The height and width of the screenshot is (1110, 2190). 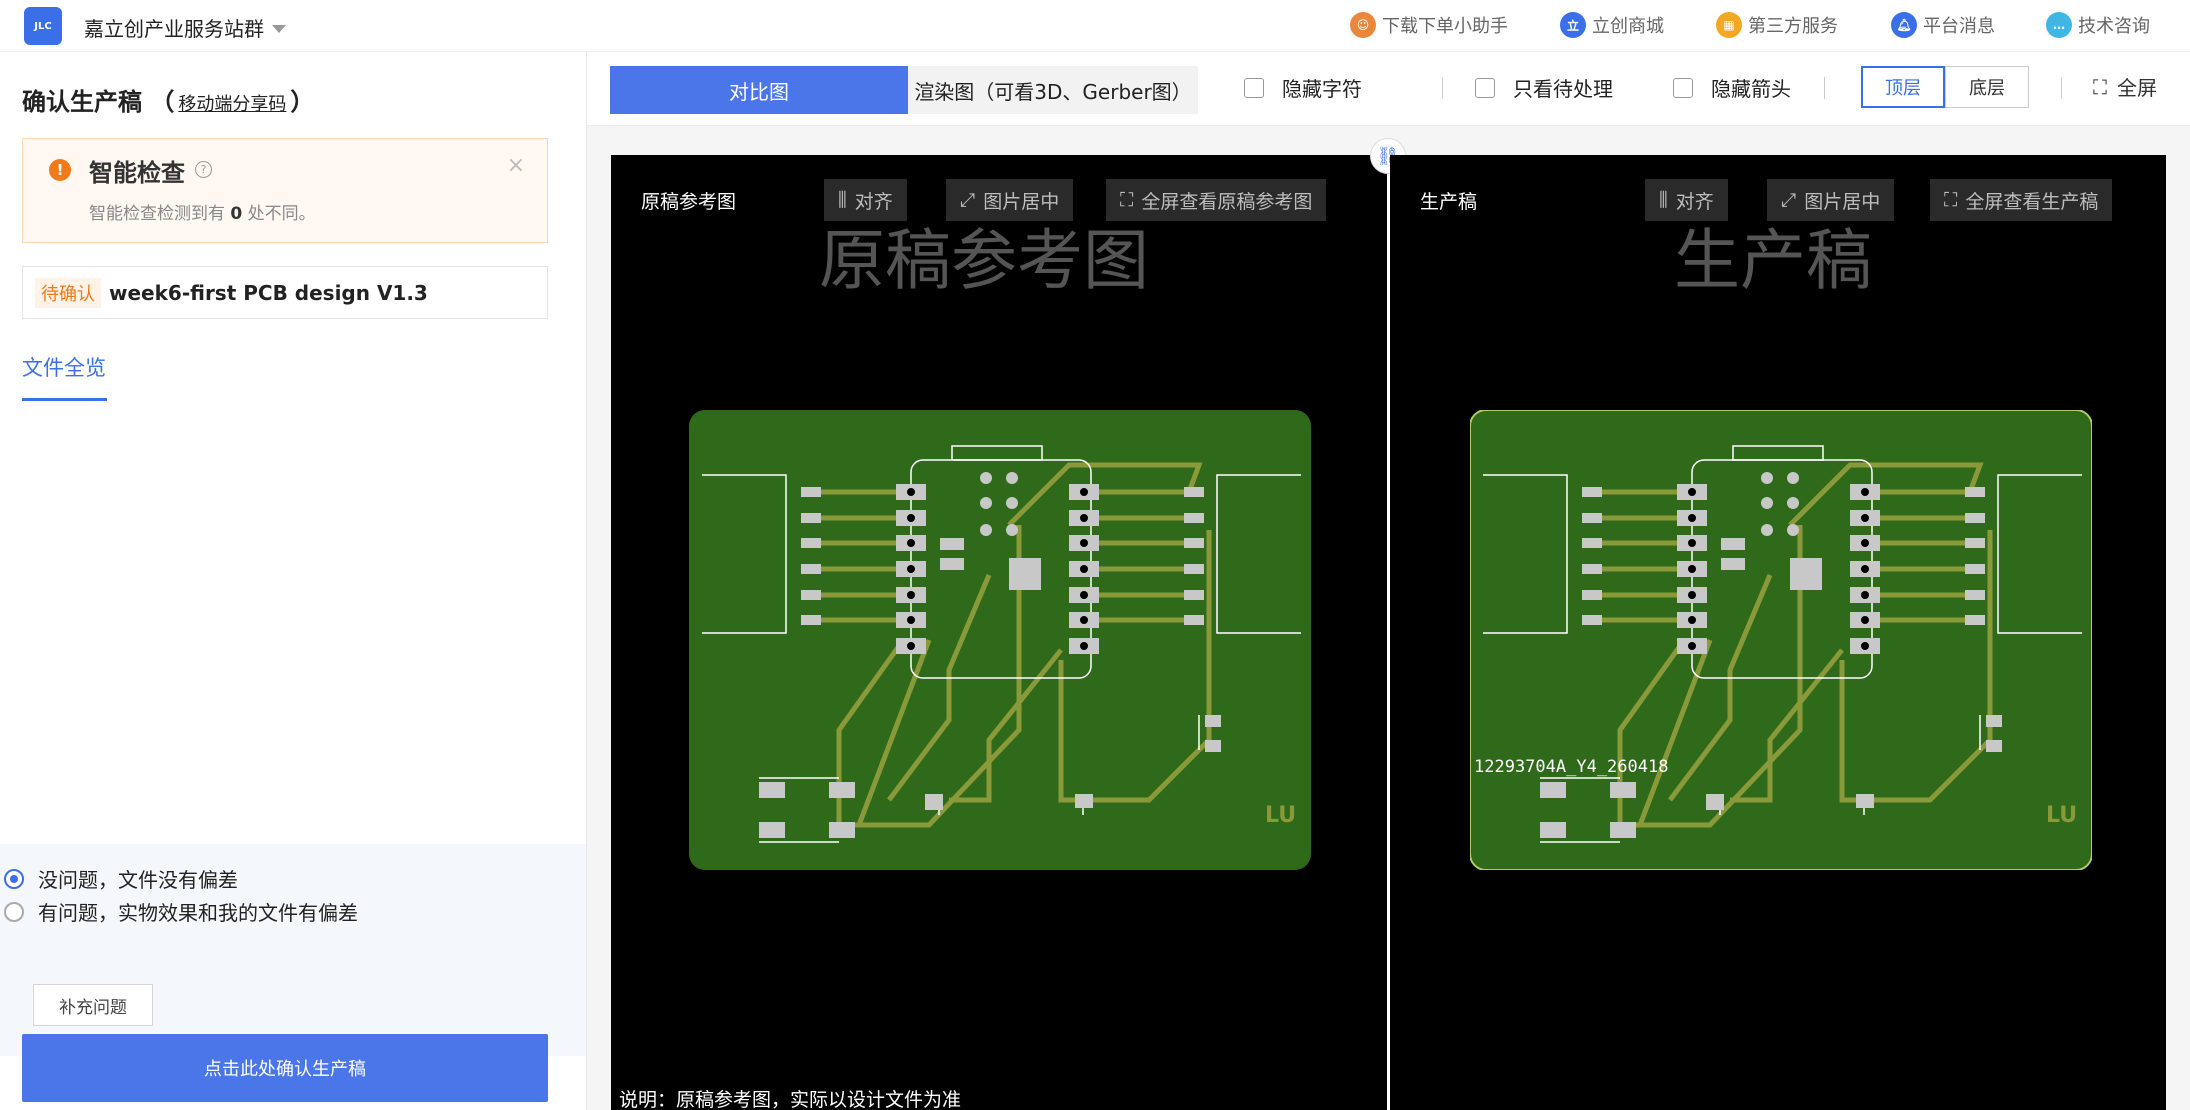 What do you see at coordinates (790, 1099) in the screenshot?
I see `reference-note: 说明：原稿参考图，实际以设计文件为准` at bounding box center [790, 1099].